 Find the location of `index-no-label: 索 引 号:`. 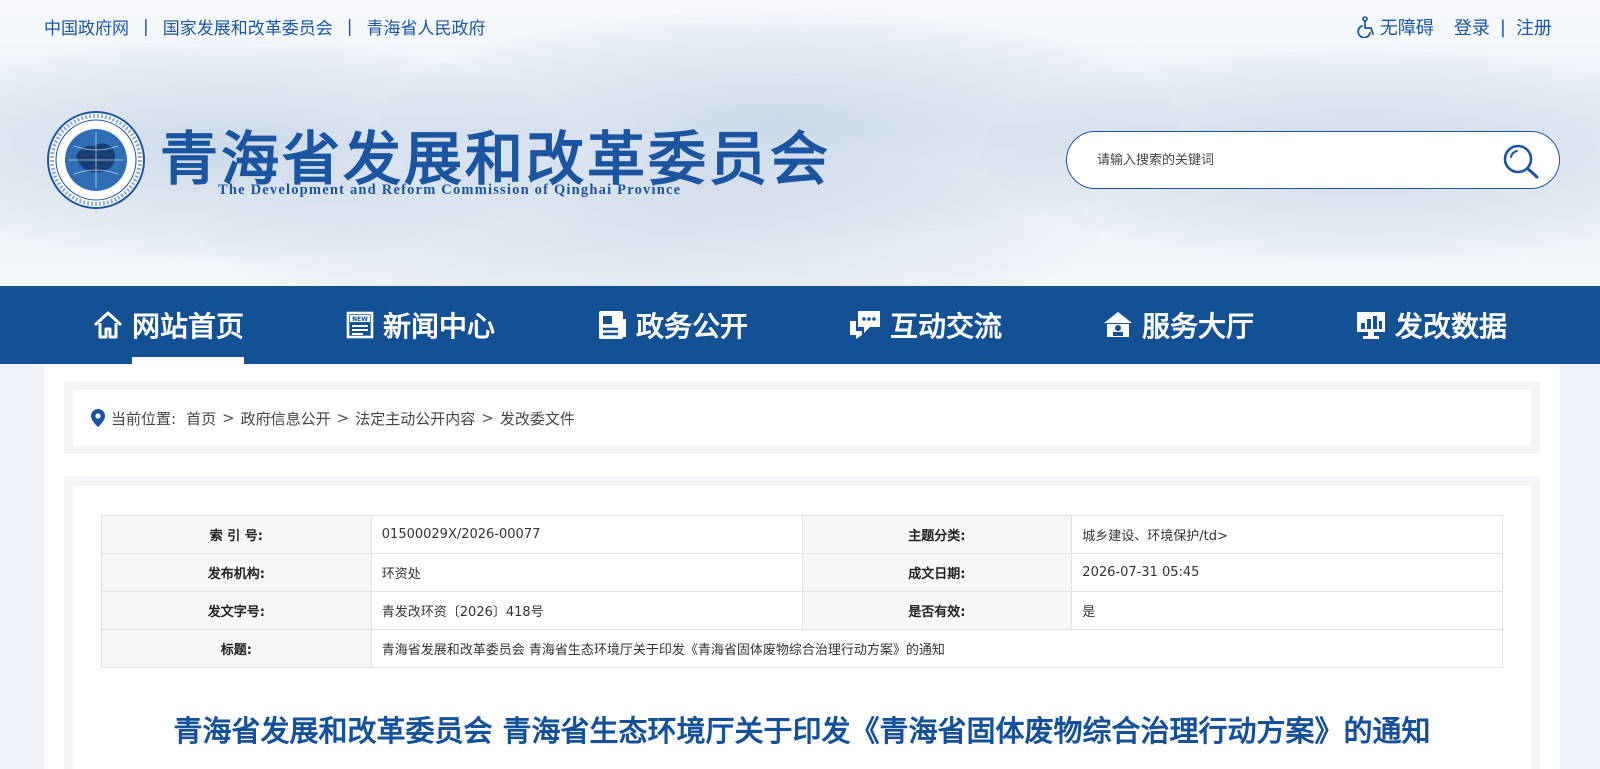

index-no-label: 索 引 号: is located at coordinates (236, 534).